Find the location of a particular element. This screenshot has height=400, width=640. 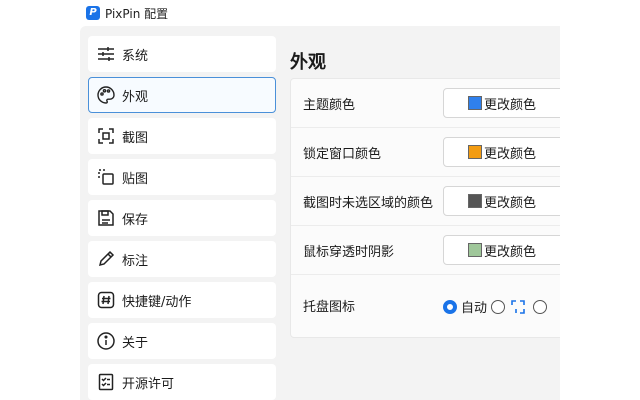

title-bar: P PixPin 配置 is located at coordinates (320, 13).